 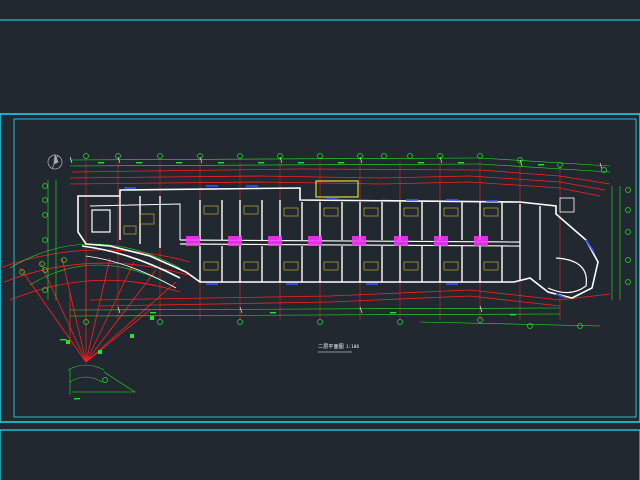 What do you see at coordinates (331, 347) in the screenshot?
I see `plan-title-text: 二层平面图` at bounding box center [331, 347].